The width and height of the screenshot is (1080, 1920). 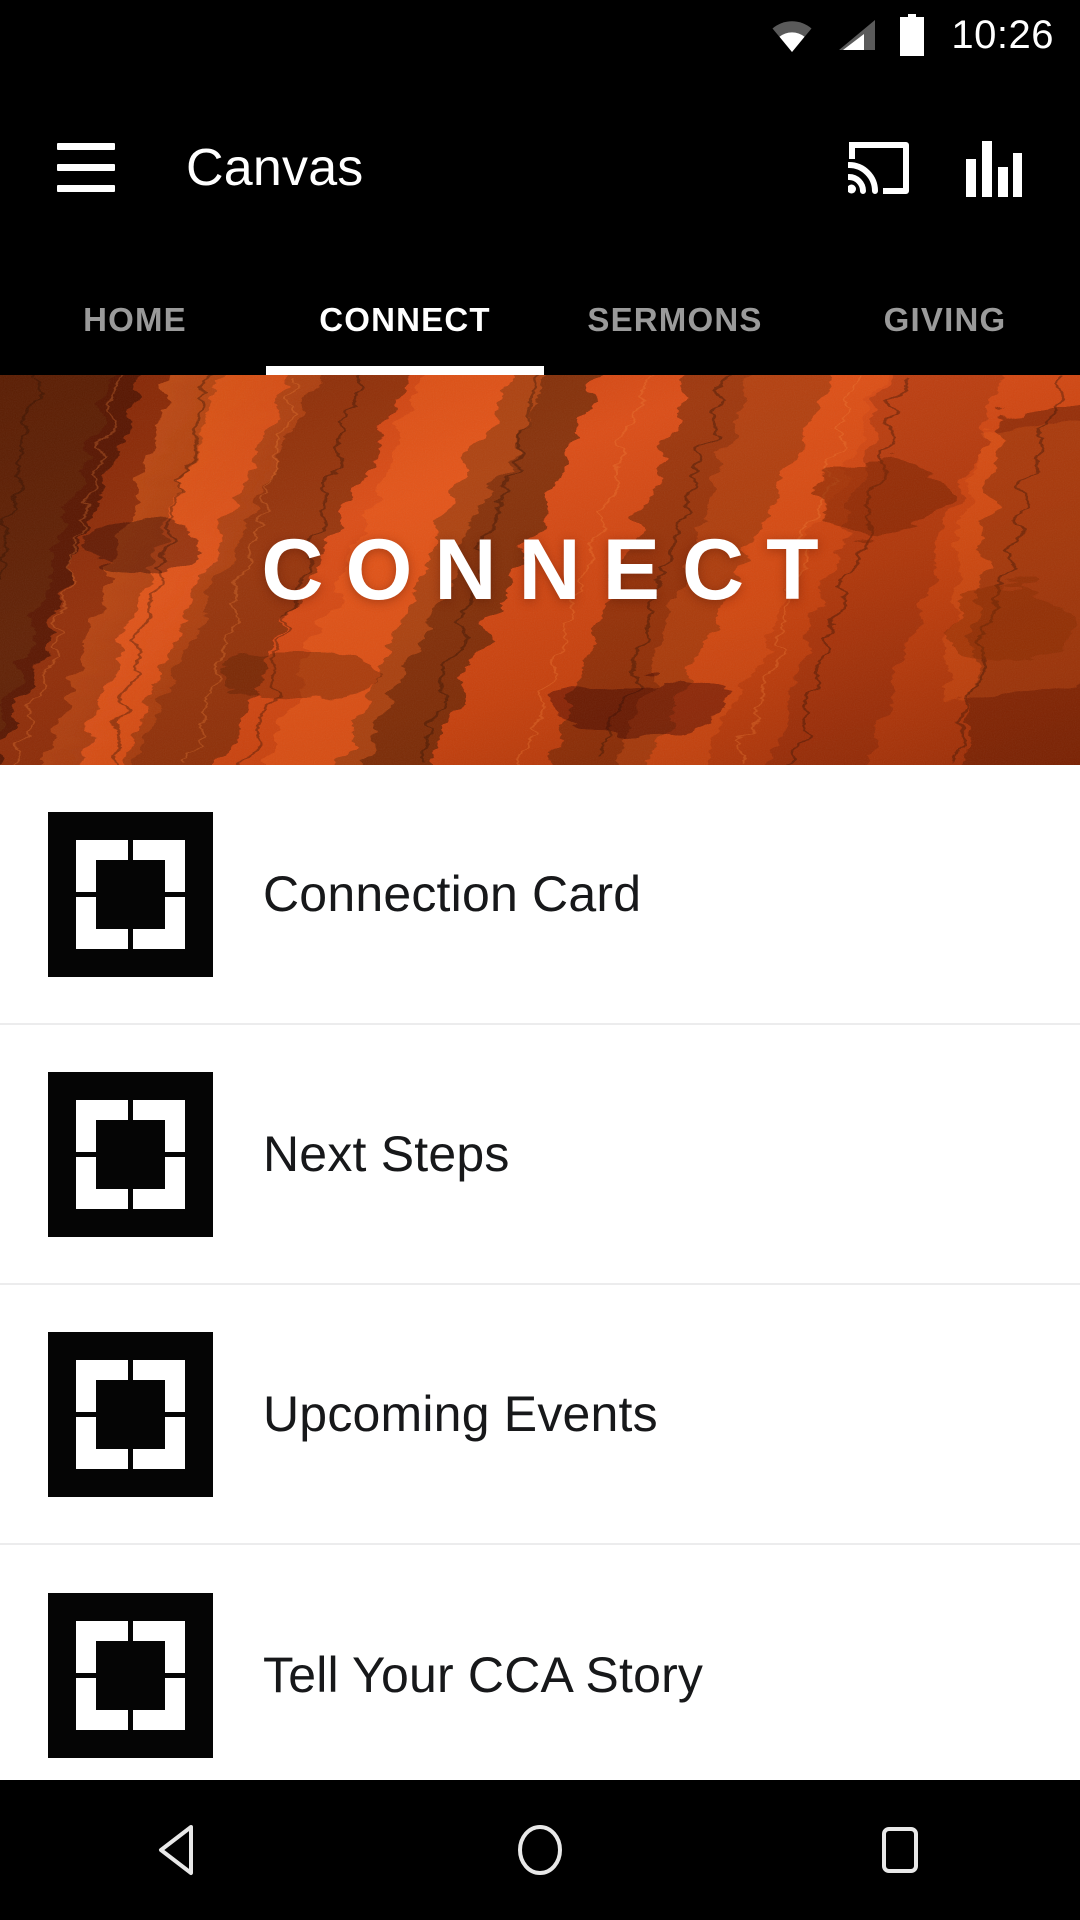 What do you see at coordinates (386, 1154) in the screenshot?
I see `list-item-label: Next Steps` at bounding box center [386, 1154].